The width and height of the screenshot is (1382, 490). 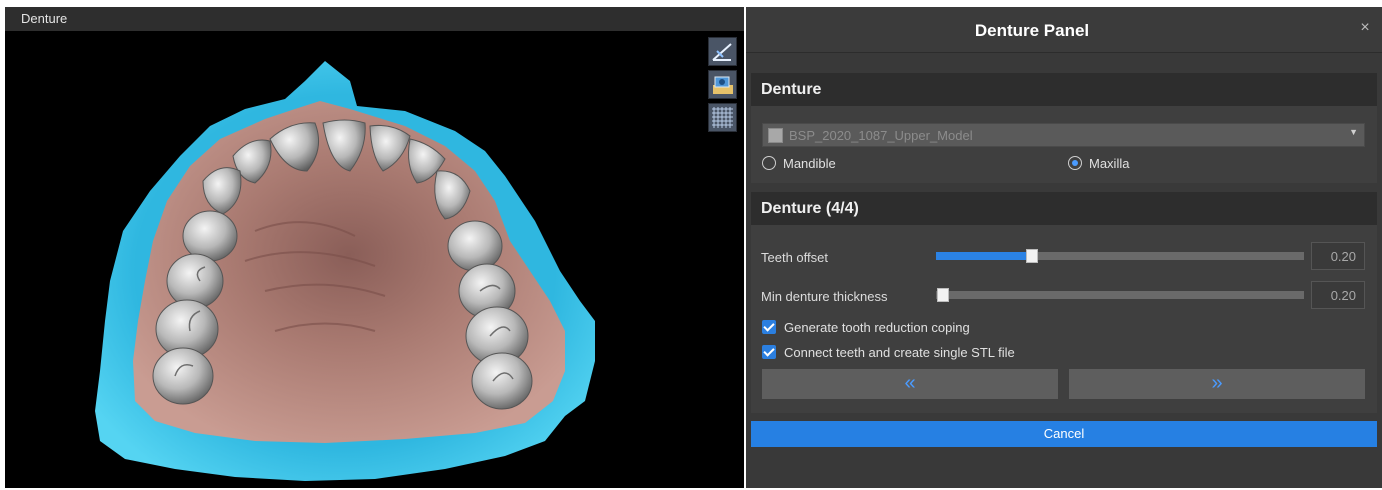 I want to click on min-thickness-value: 0.20, so click(x=1338, y=295).